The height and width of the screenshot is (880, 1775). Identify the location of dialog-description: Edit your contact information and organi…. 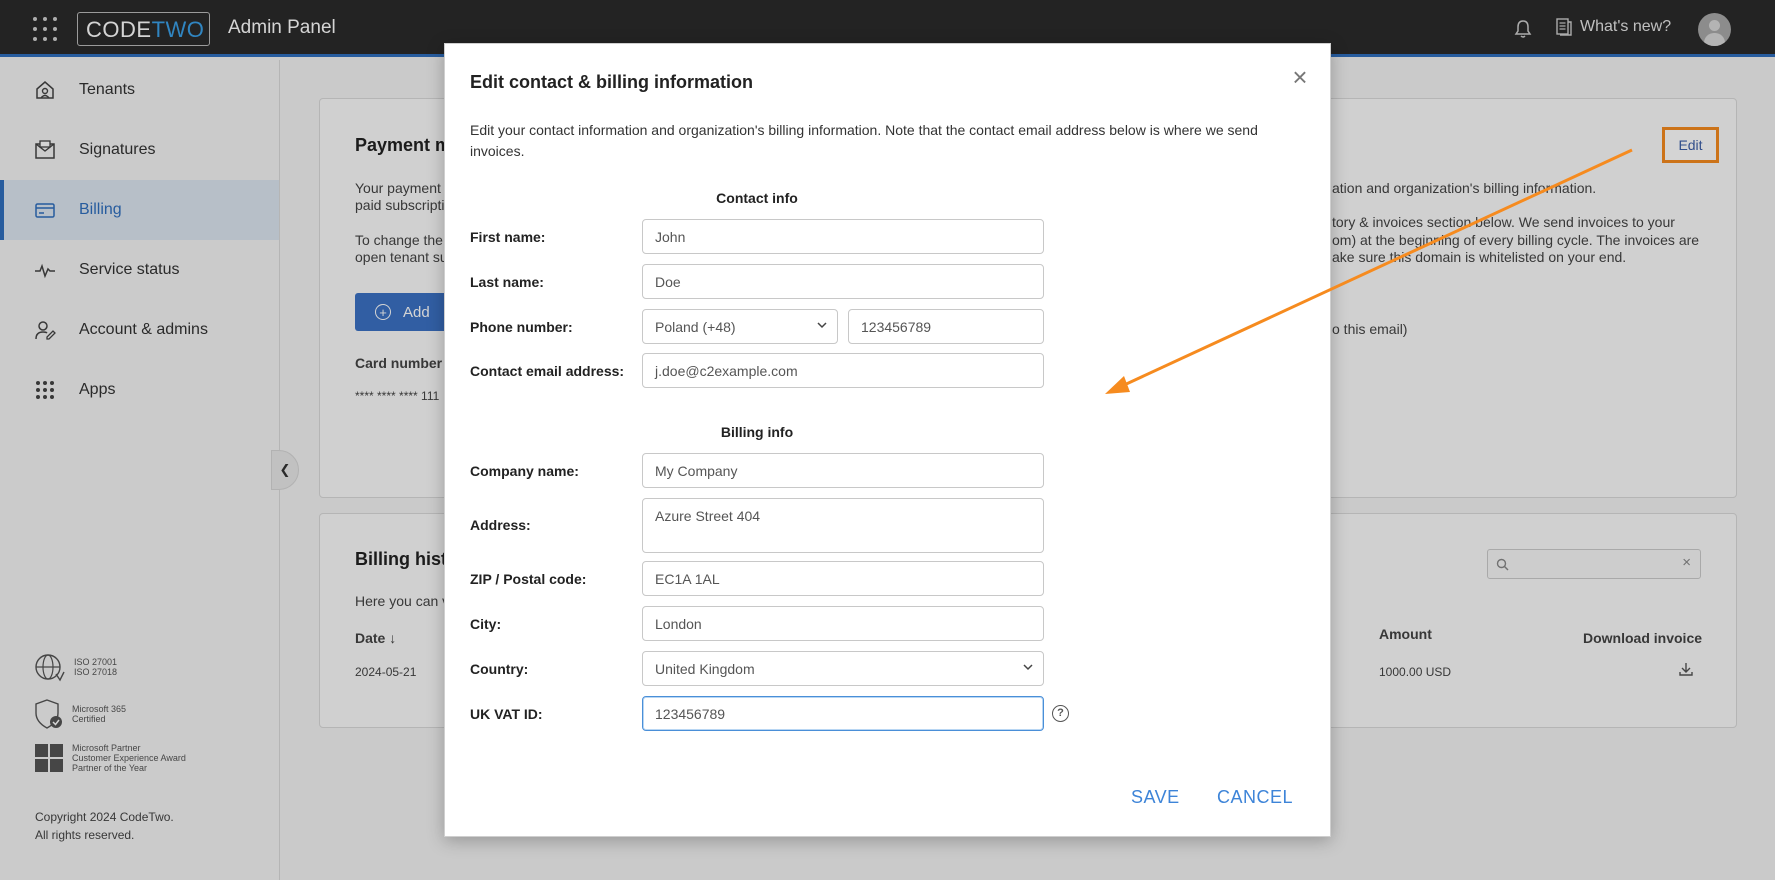
(864, 140).